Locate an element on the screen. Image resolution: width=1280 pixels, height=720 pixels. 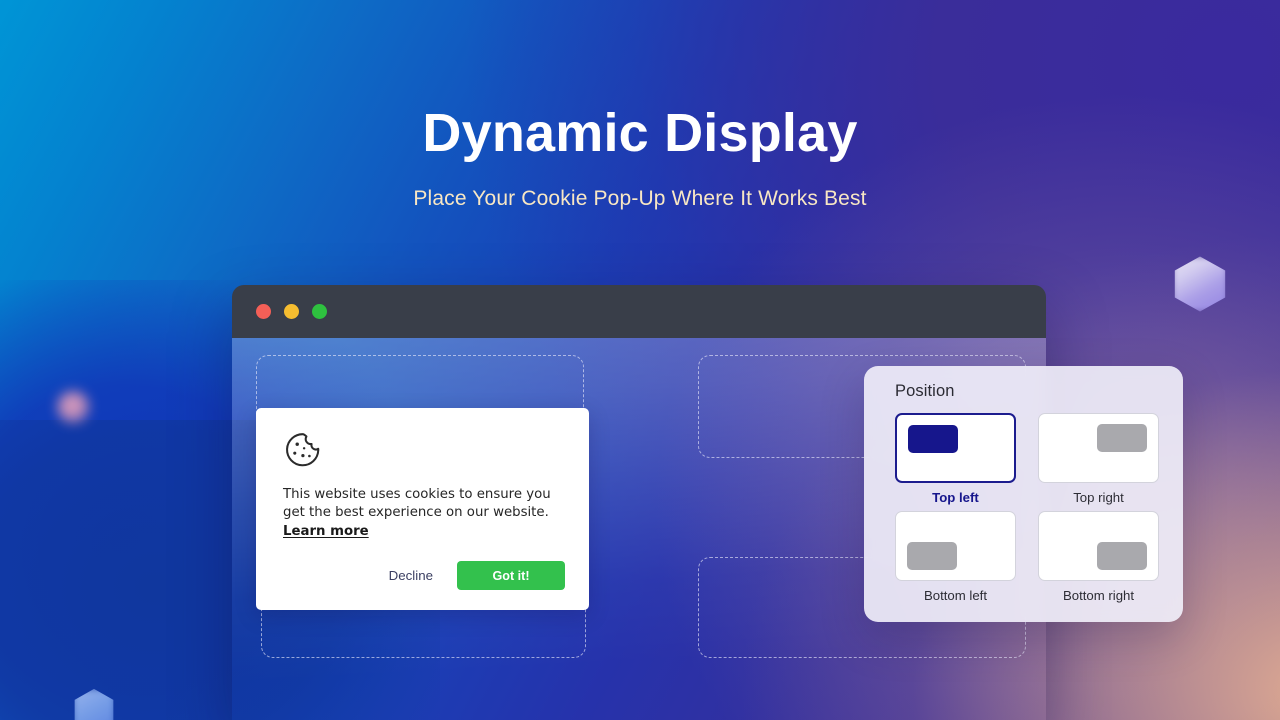
decorative-hexagon-icon is located at coordinates (1200, 284).